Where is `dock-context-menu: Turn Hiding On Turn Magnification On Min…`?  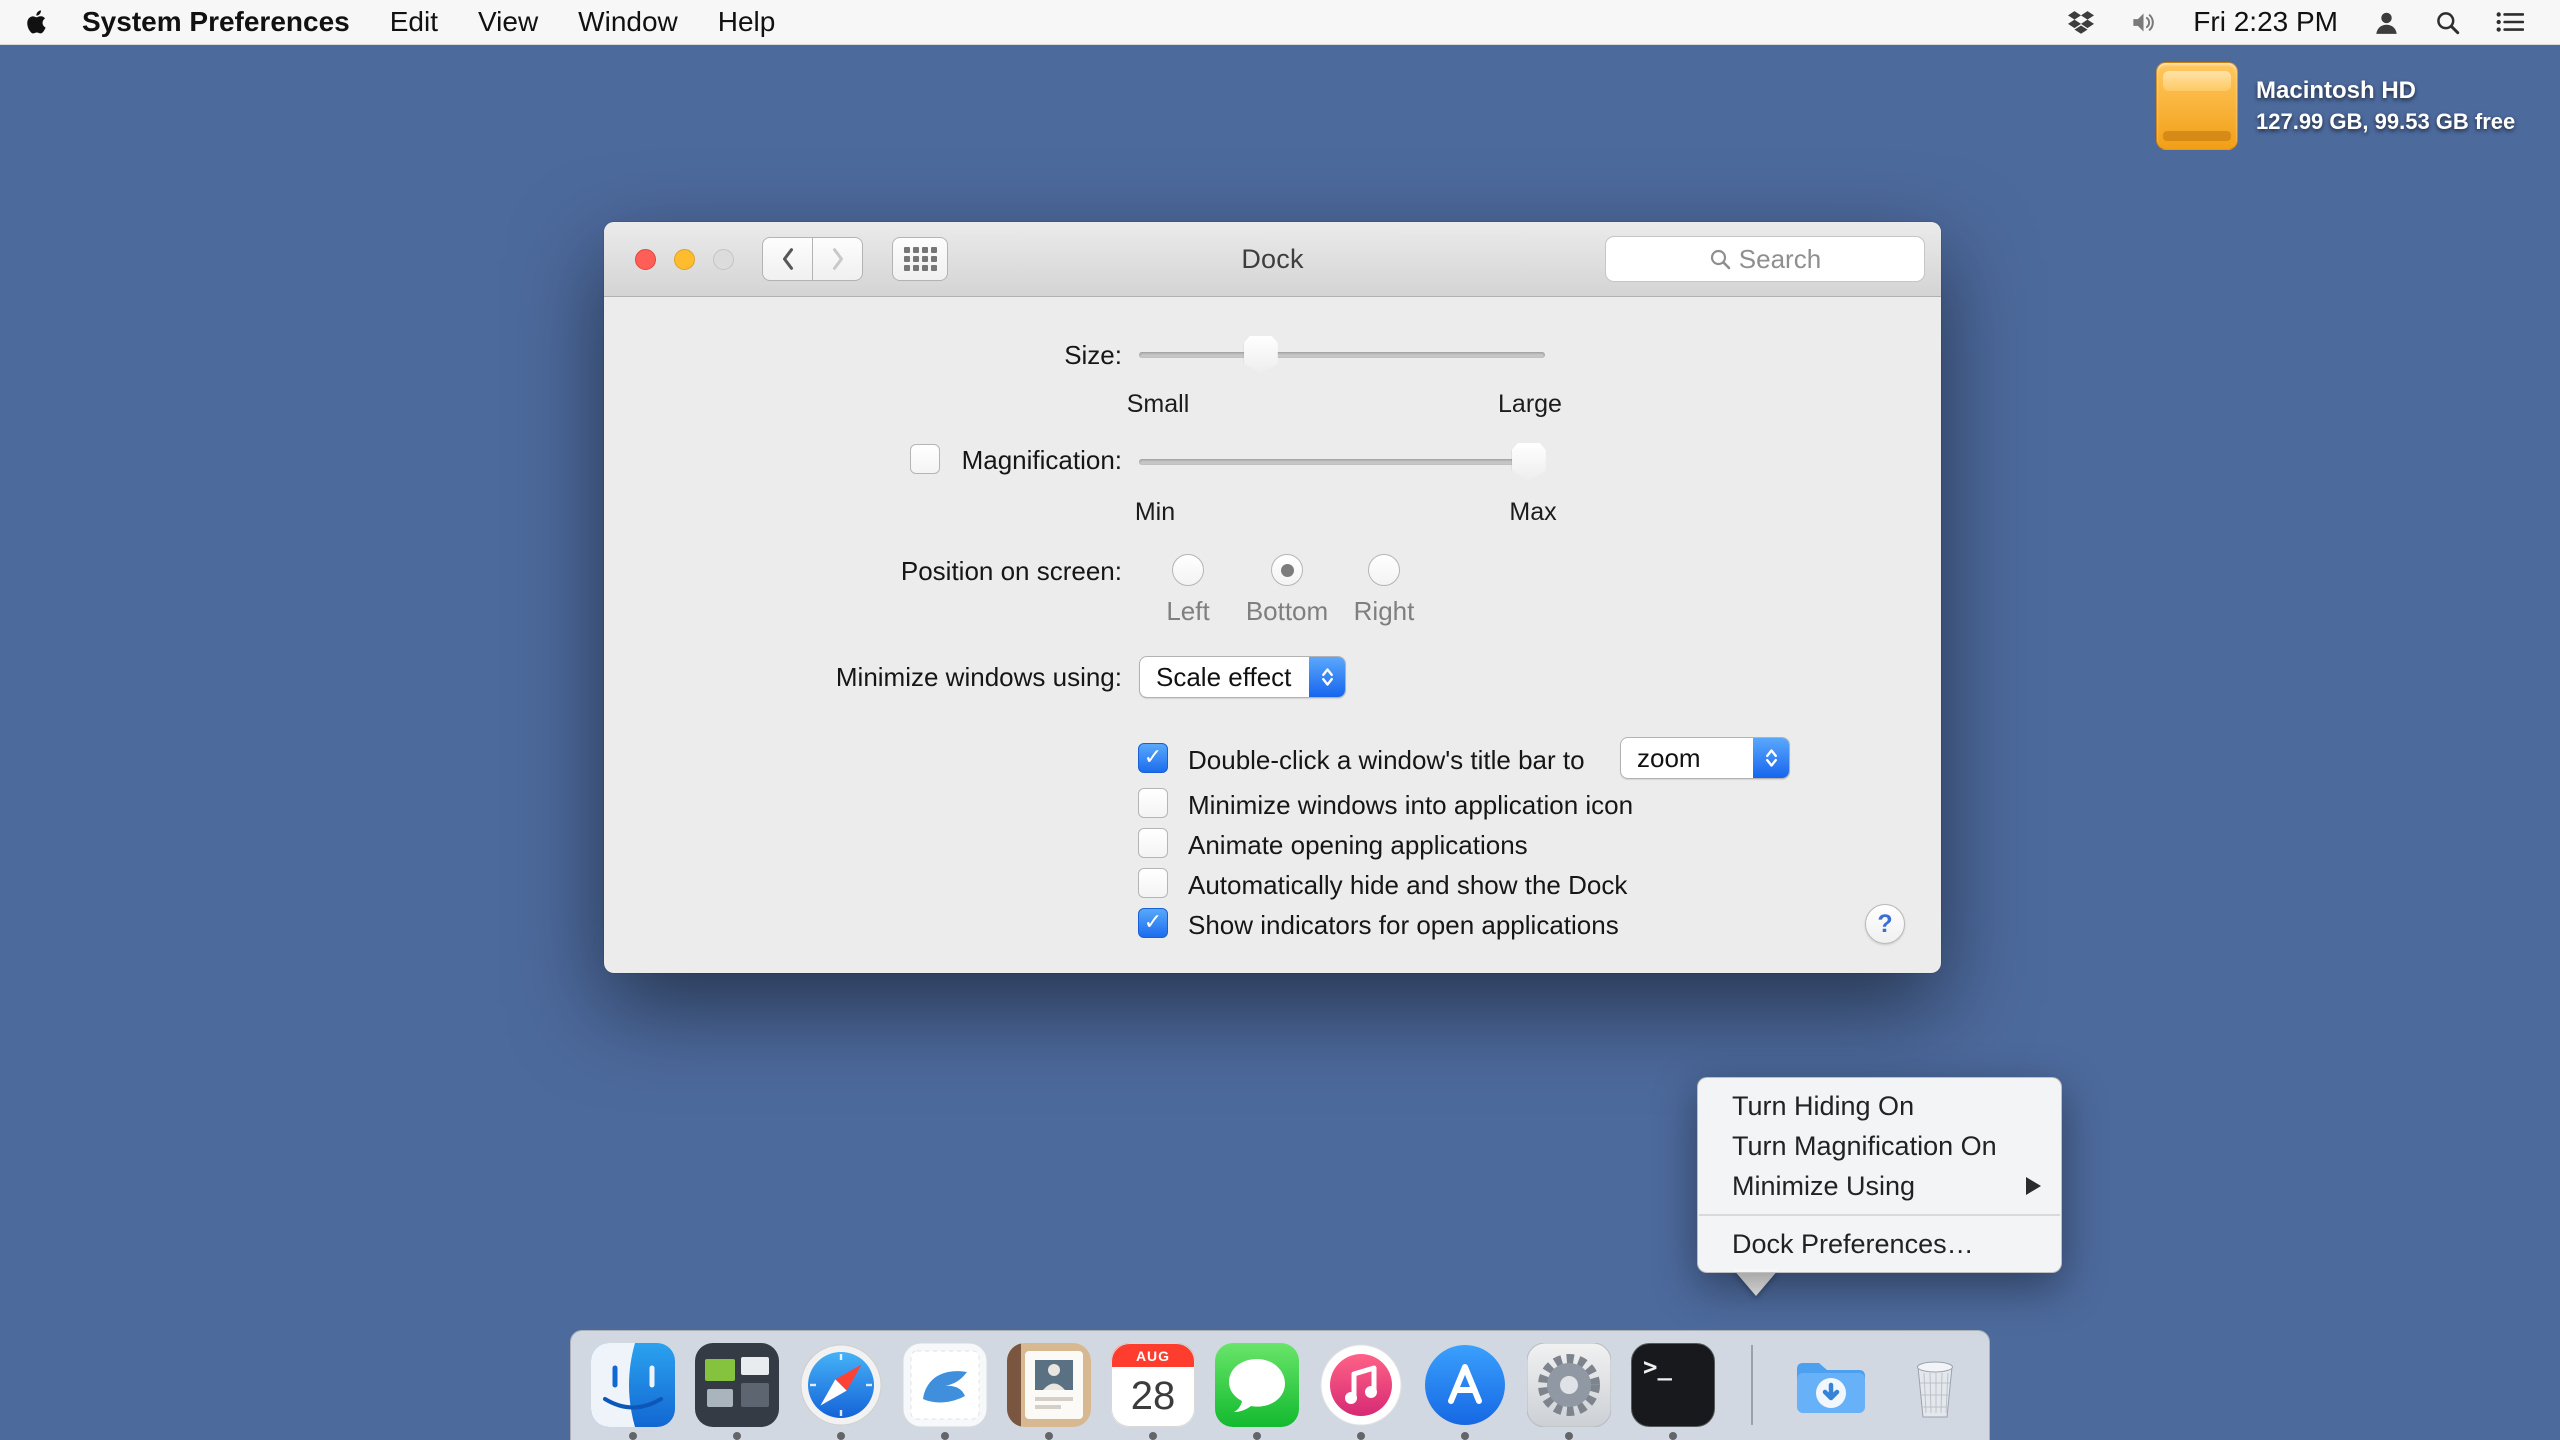 dock-context-menu: Turn Hiding On Turn Magnification On Min… is located at coordinates (1879, 1175).